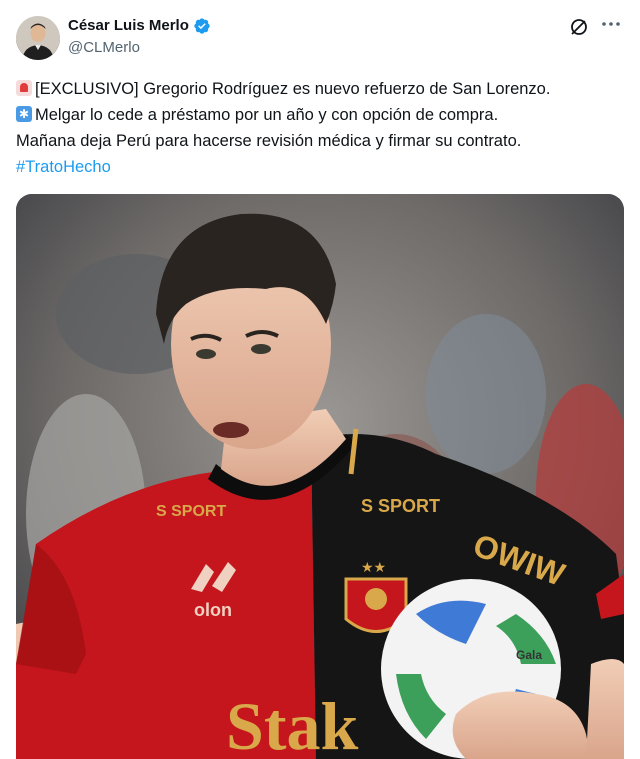 Image resolution: width=640 pixels, height=759 pixels. What do you see at coordinates (400, 506) in the screenshot?
I see `jersey-sponsor-chest: S SPORT` at bounding box center [400, 506].